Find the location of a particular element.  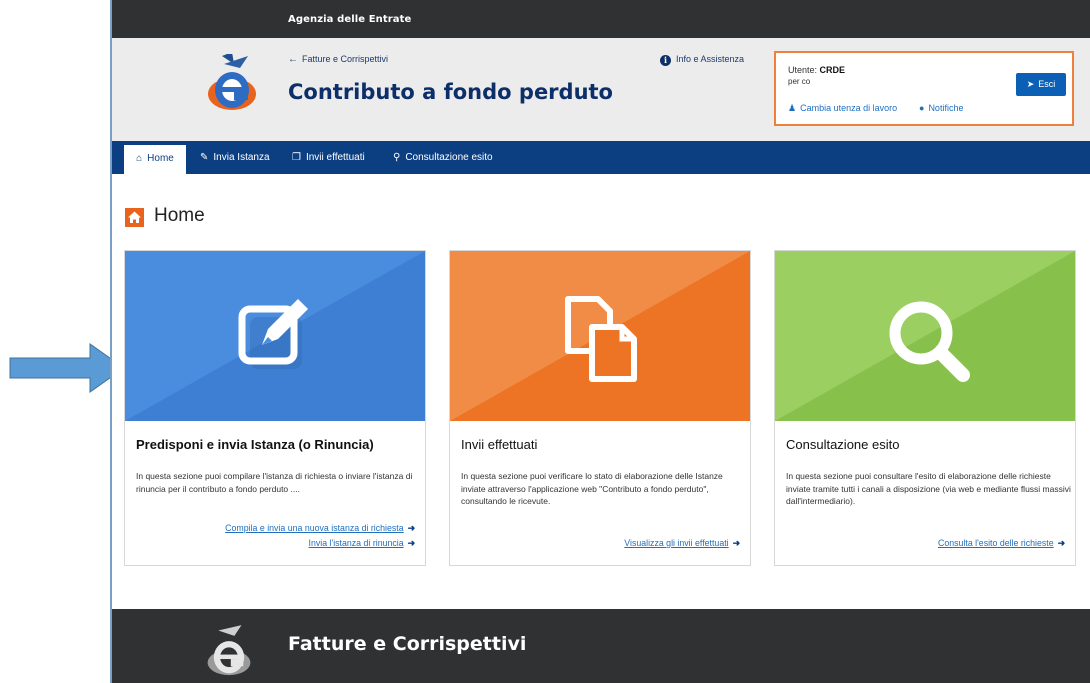

link-label: Visualizza gli invii effettuati is located at coordinates (676, 543).